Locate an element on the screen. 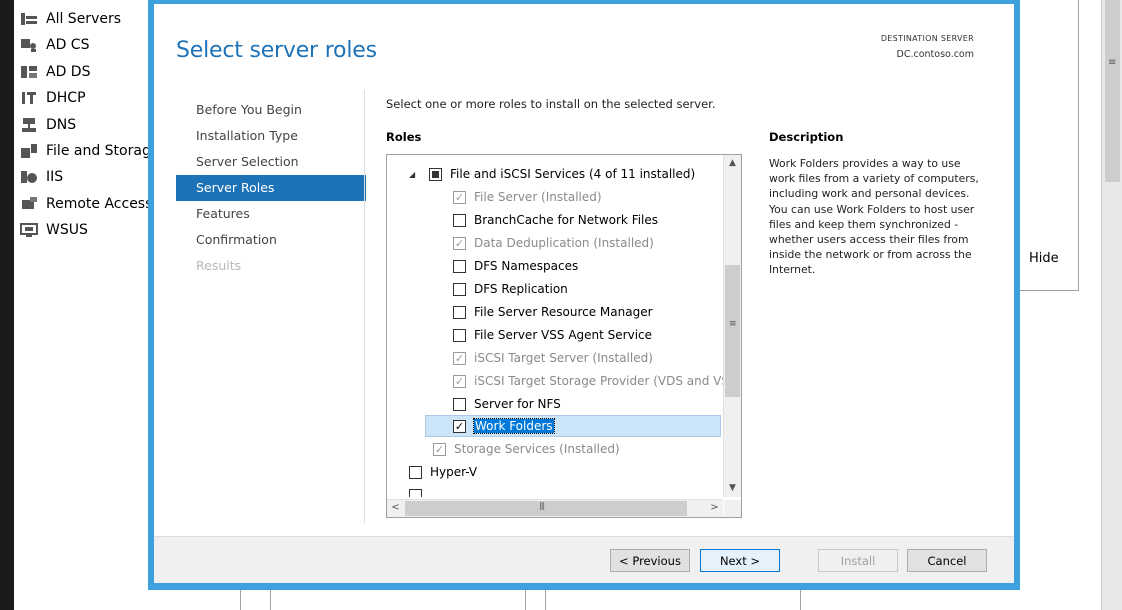 This screenshot has width=1122, height=610. role-label: Storage Services (Installed) is located at coordinates (537, 449).